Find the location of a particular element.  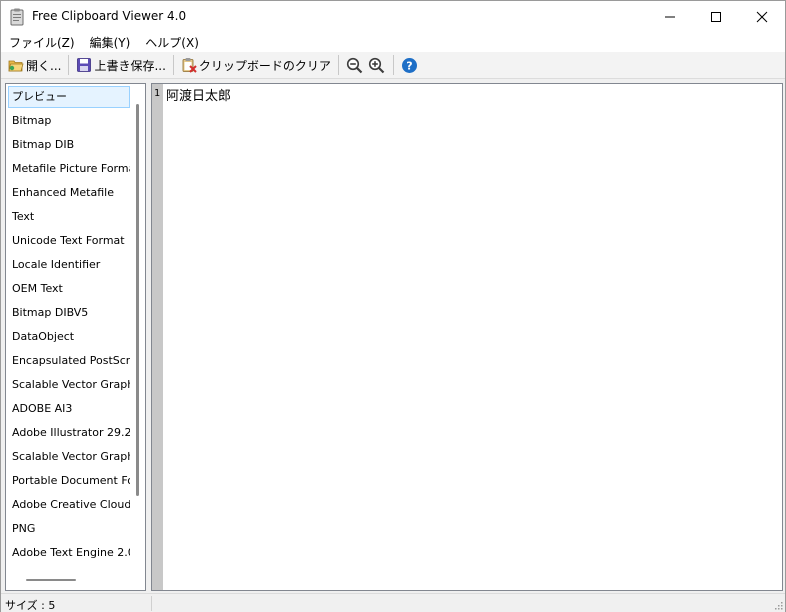

format-list-item: Metafile Picture Format is located at coordinates (69, 169).